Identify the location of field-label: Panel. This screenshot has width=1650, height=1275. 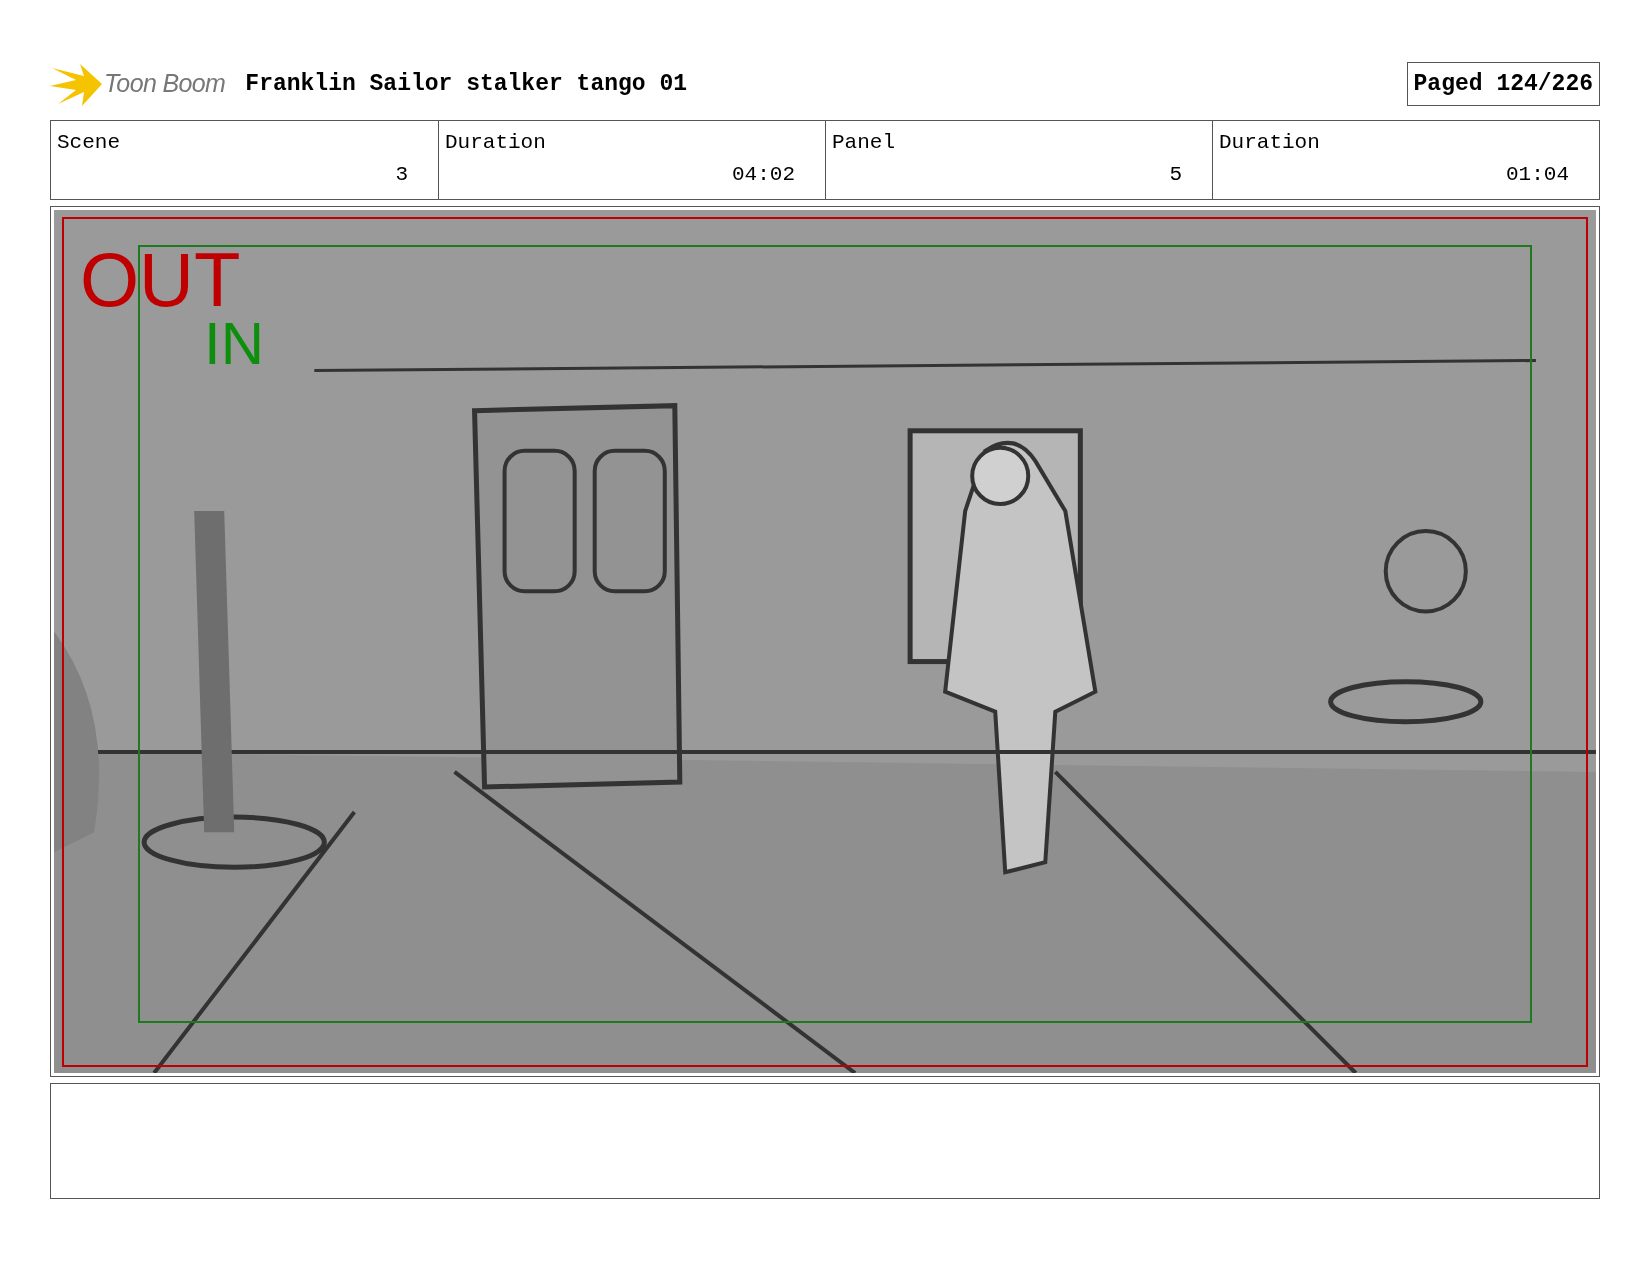
(863, 143).